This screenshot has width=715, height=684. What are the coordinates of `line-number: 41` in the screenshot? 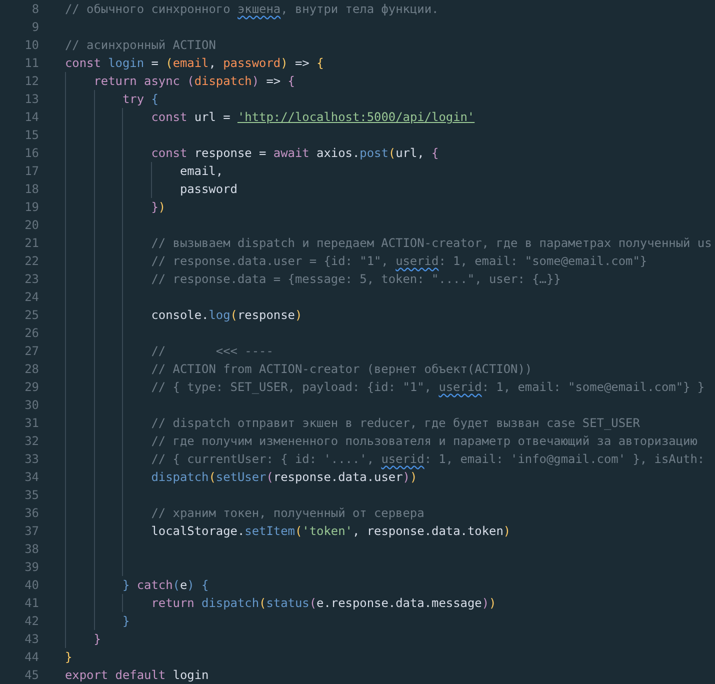 It's located at (31, 603).